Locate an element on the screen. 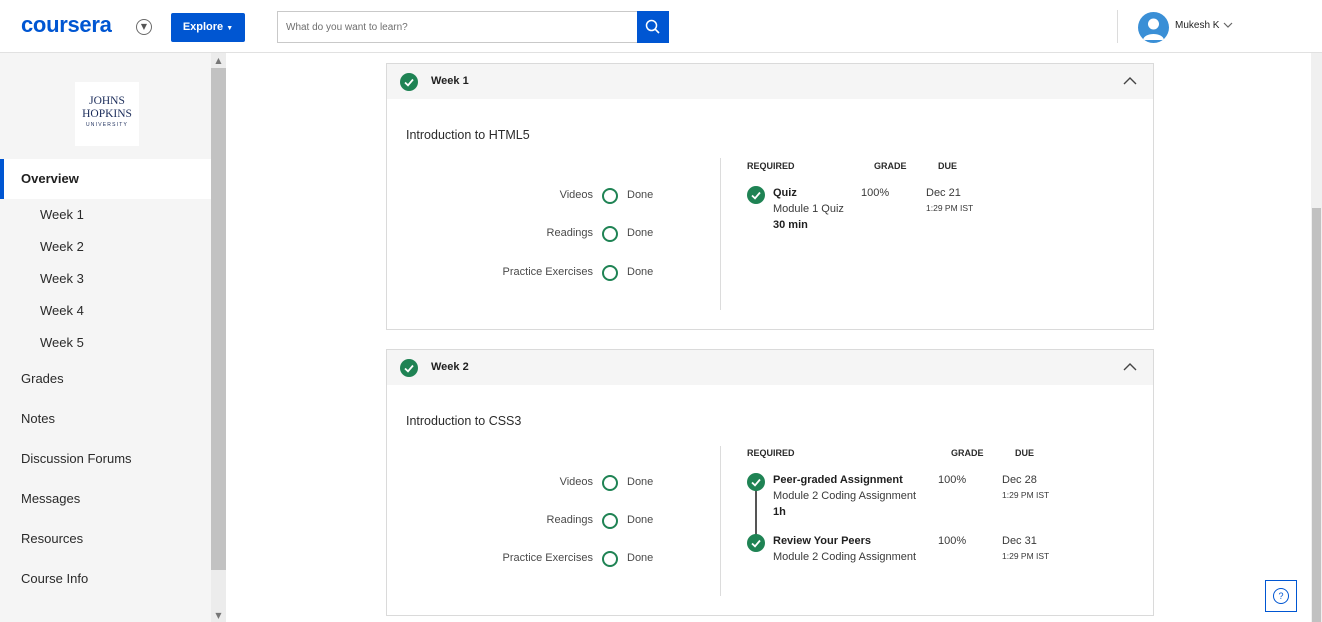 The height and width of the screenshot is (622, 1322). top-header: coursera ▼ Explore ▼ Mukesh K is located at coordinates (661, 26).